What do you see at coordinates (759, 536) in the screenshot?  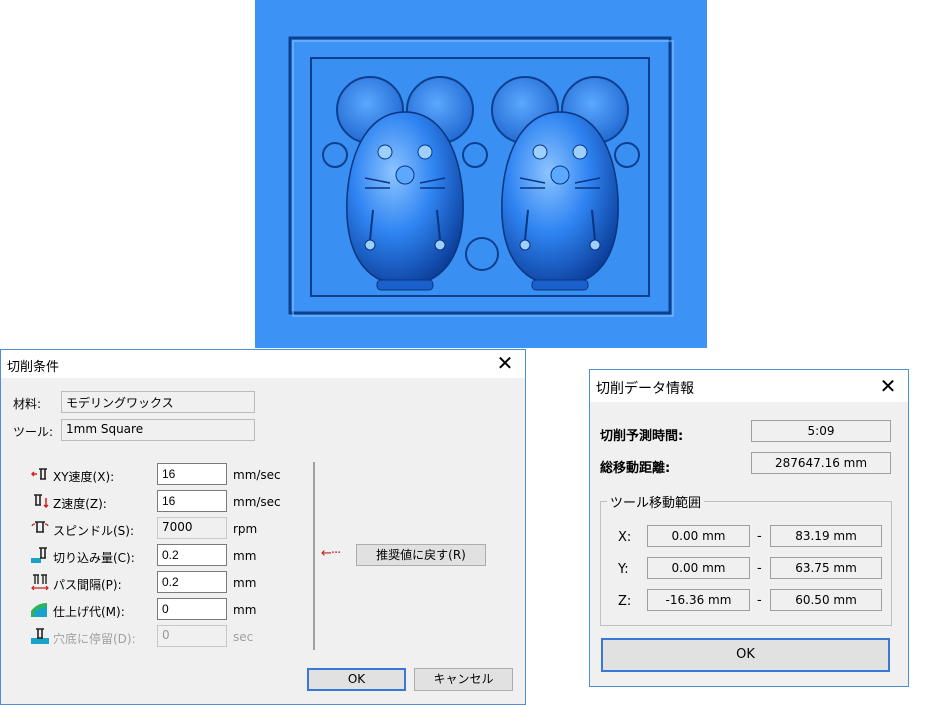 I see `x-range-dash: -` at bounding box center [759, 536].